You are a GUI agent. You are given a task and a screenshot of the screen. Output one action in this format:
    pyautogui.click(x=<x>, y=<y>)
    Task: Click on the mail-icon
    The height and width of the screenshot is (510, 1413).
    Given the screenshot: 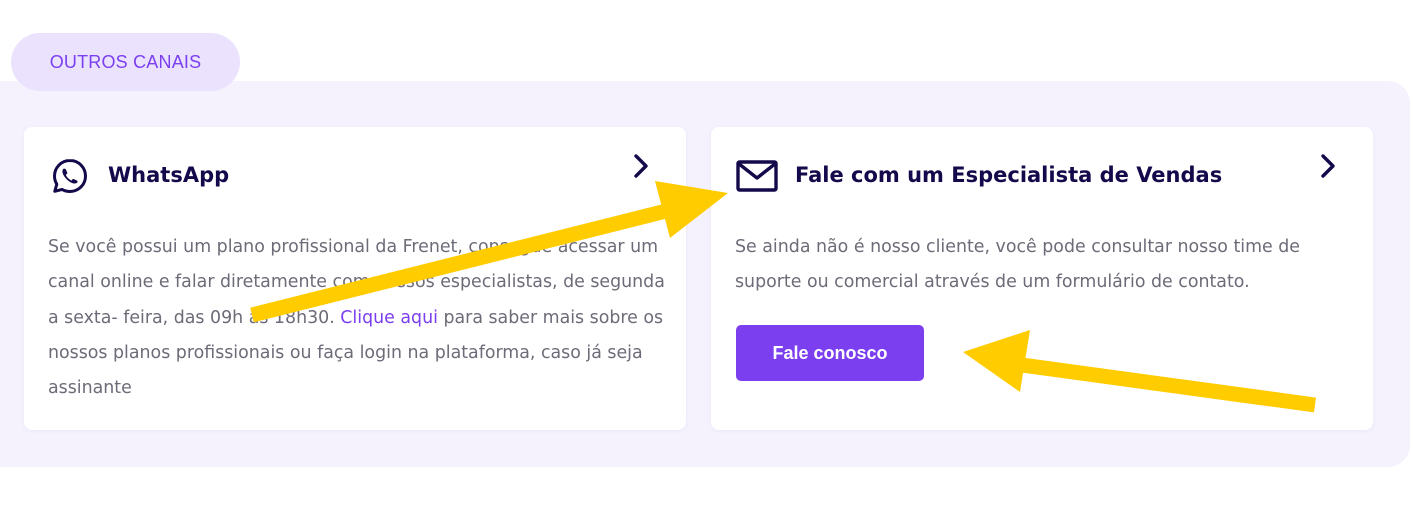 What is the action you would take?
    pyautogui.click(x=757, y=176)
    